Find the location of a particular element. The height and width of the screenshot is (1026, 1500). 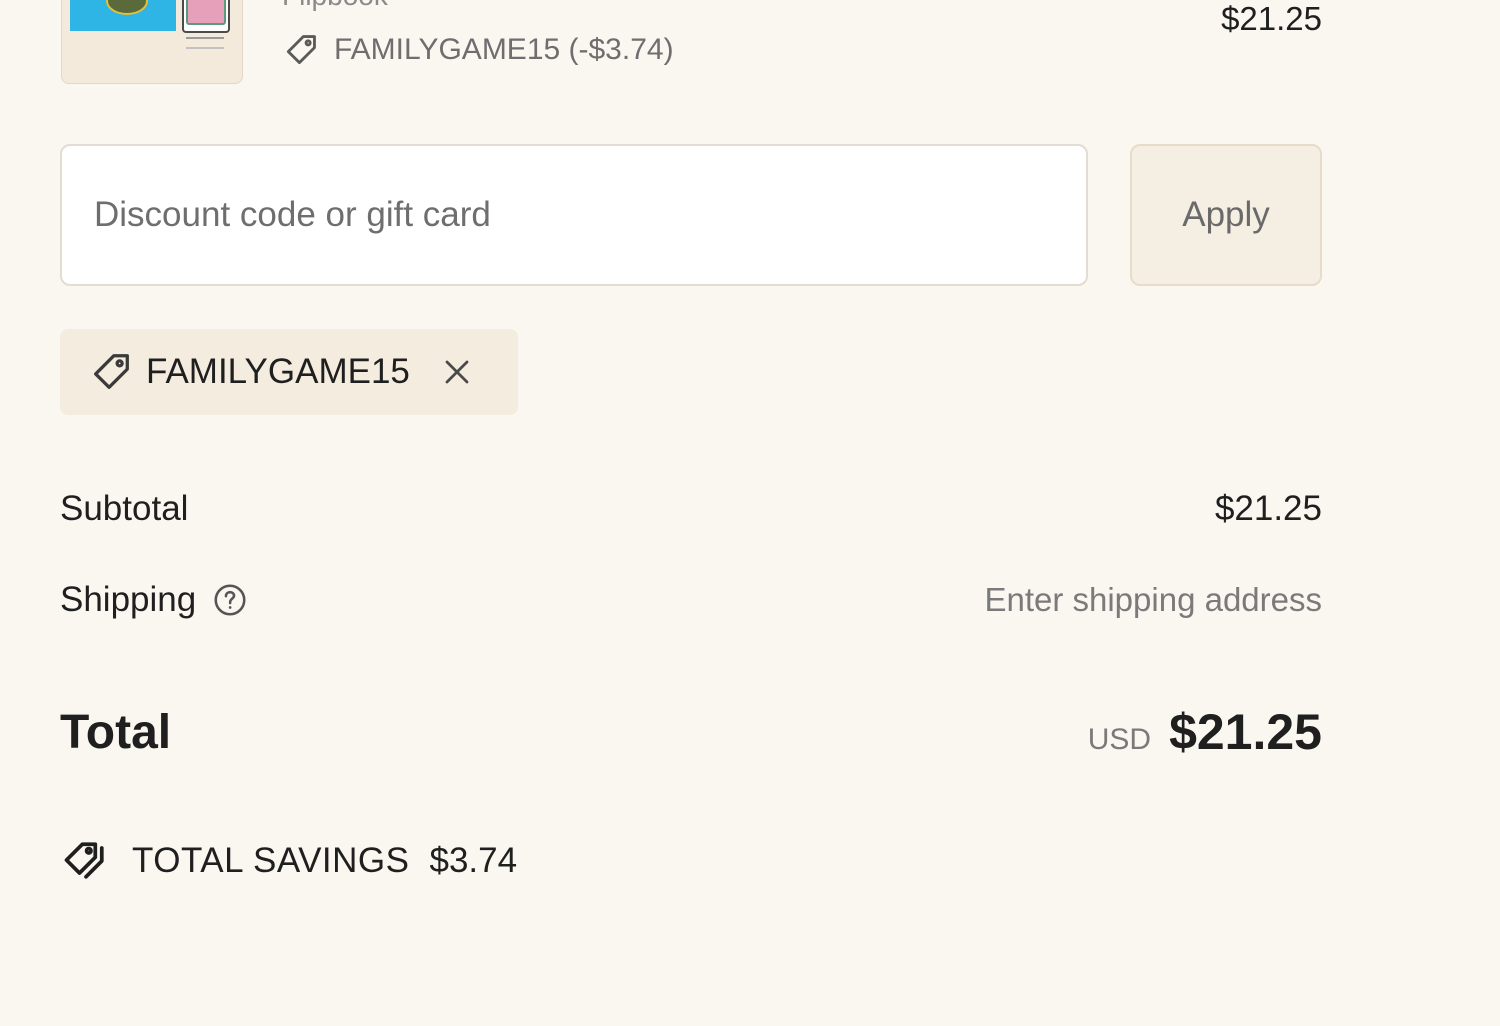

remove-discount-button is located at coordinates (457, 372).